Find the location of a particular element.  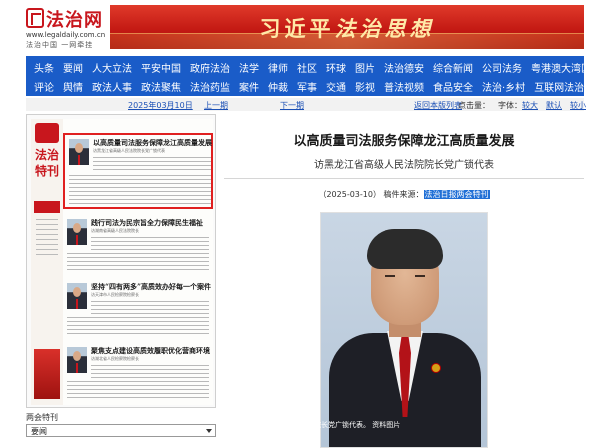

logo-url: www.legaldaily.com.cn is located at coordinates (66, 35).